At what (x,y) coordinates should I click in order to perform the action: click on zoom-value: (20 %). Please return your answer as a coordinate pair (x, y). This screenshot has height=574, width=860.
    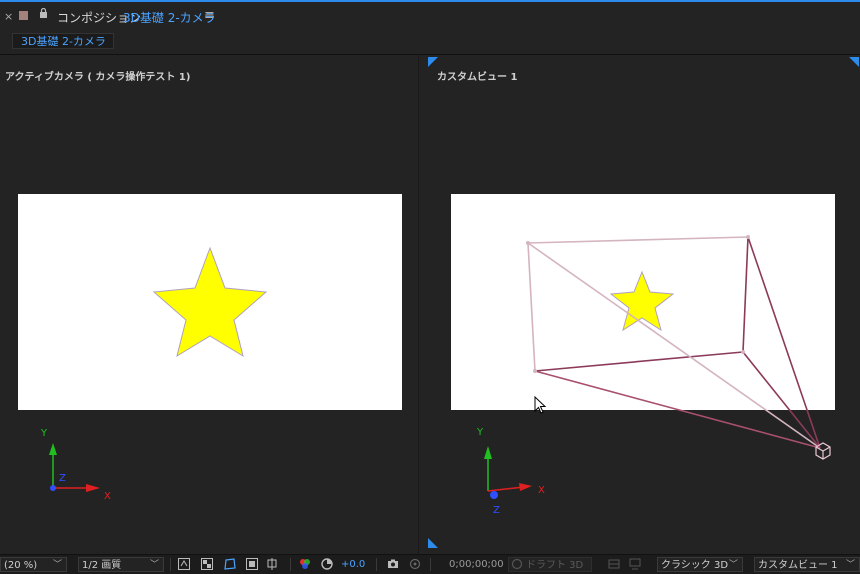
    Looking at the image, I should click on (21, 565).